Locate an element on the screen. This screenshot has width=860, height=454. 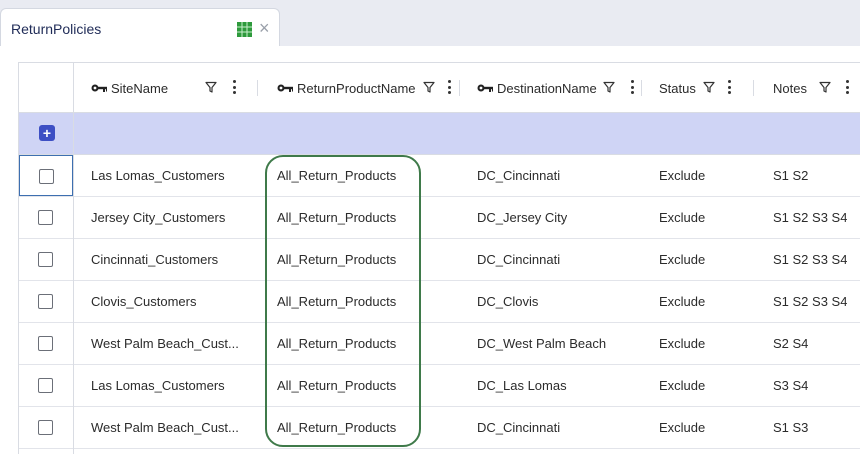
column-header-label: Status is located at coordinates (677, 88).